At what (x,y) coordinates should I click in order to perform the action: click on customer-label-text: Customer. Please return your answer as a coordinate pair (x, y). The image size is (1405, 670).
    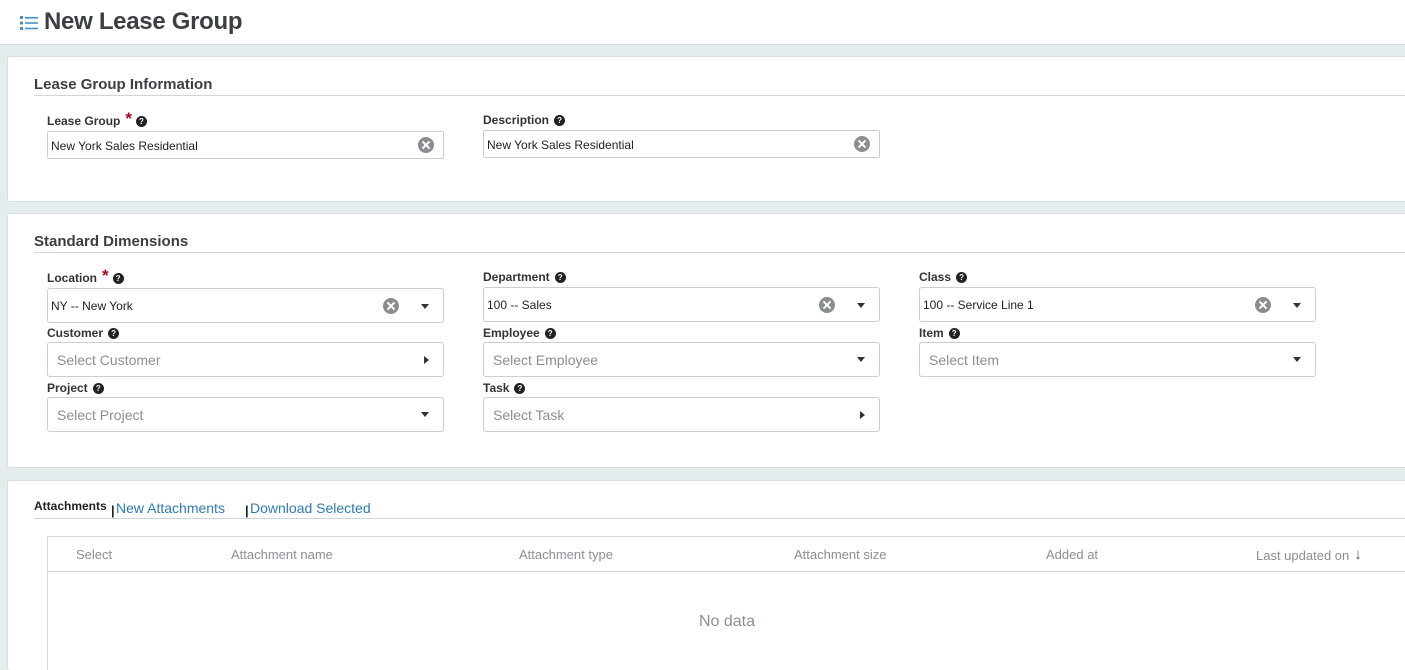
    Looking at the image, I should click on (75, 333).